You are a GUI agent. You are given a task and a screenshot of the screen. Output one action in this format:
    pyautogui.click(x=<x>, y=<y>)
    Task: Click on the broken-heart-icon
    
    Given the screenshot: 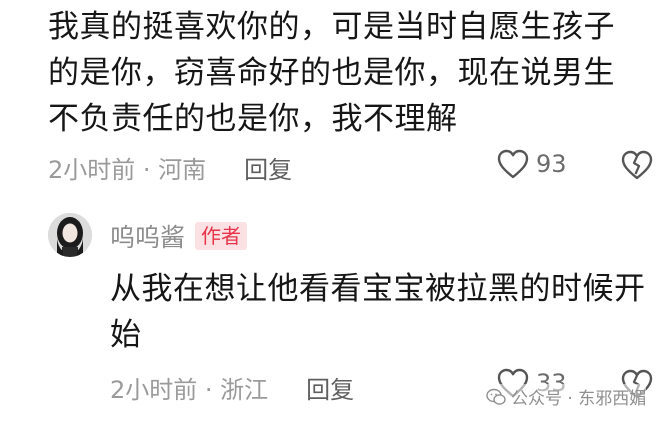 What is the action you would take?
    pyautogui.click(x=637, y=165)
    